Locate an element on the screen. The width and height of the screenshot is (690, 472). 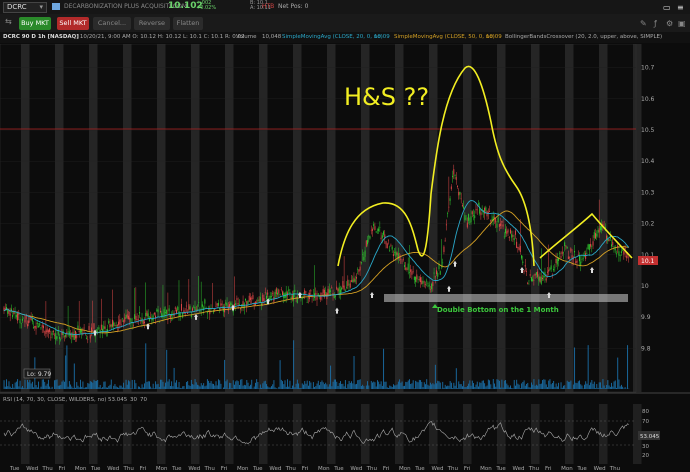
time-axis-label: Mon is located at coordinates (324, 469).